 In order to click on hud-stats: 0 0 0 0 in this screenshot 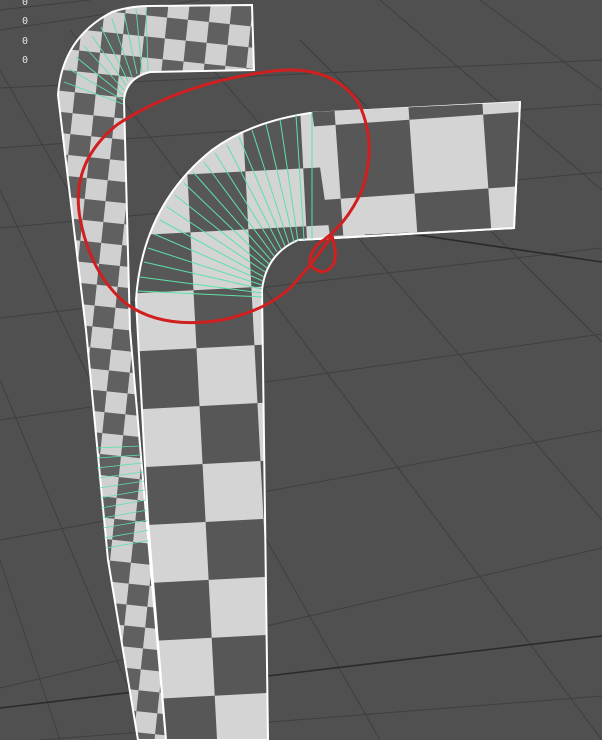, I will do `click(25, 35)`.